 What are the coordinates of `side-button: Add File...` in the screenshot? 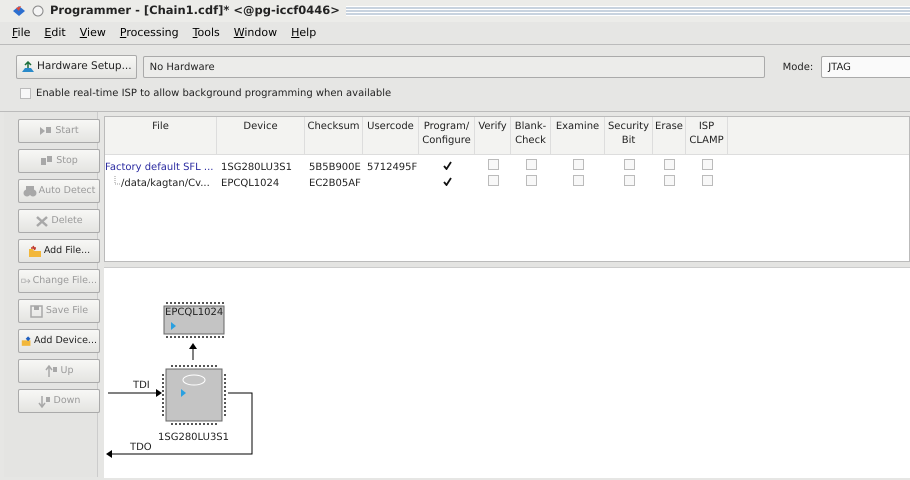 It's located at (59, 251).